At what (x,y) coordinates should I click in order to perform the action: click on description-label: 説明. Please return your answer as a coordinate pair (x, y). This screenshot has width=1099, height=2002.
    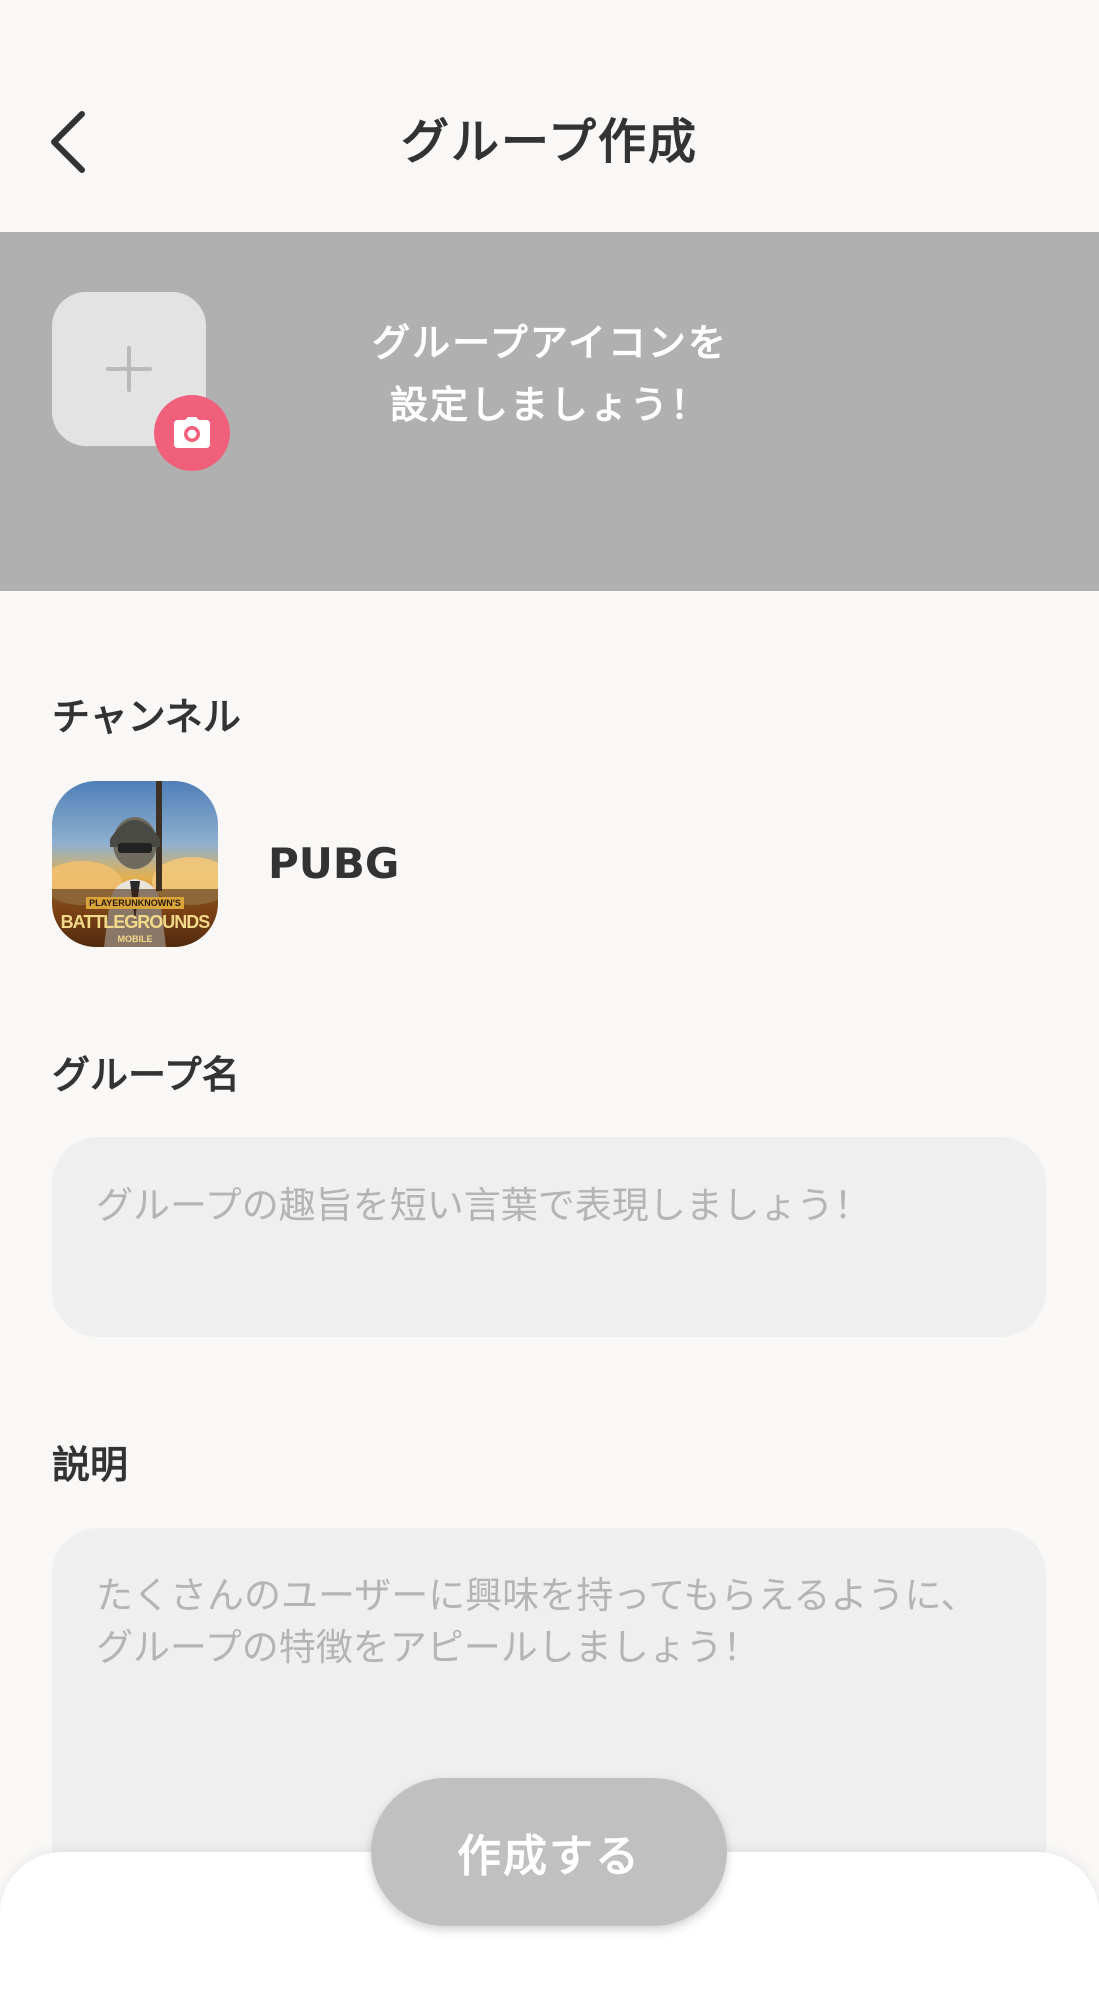
    Looking at the image, I should click on (90, 1465).